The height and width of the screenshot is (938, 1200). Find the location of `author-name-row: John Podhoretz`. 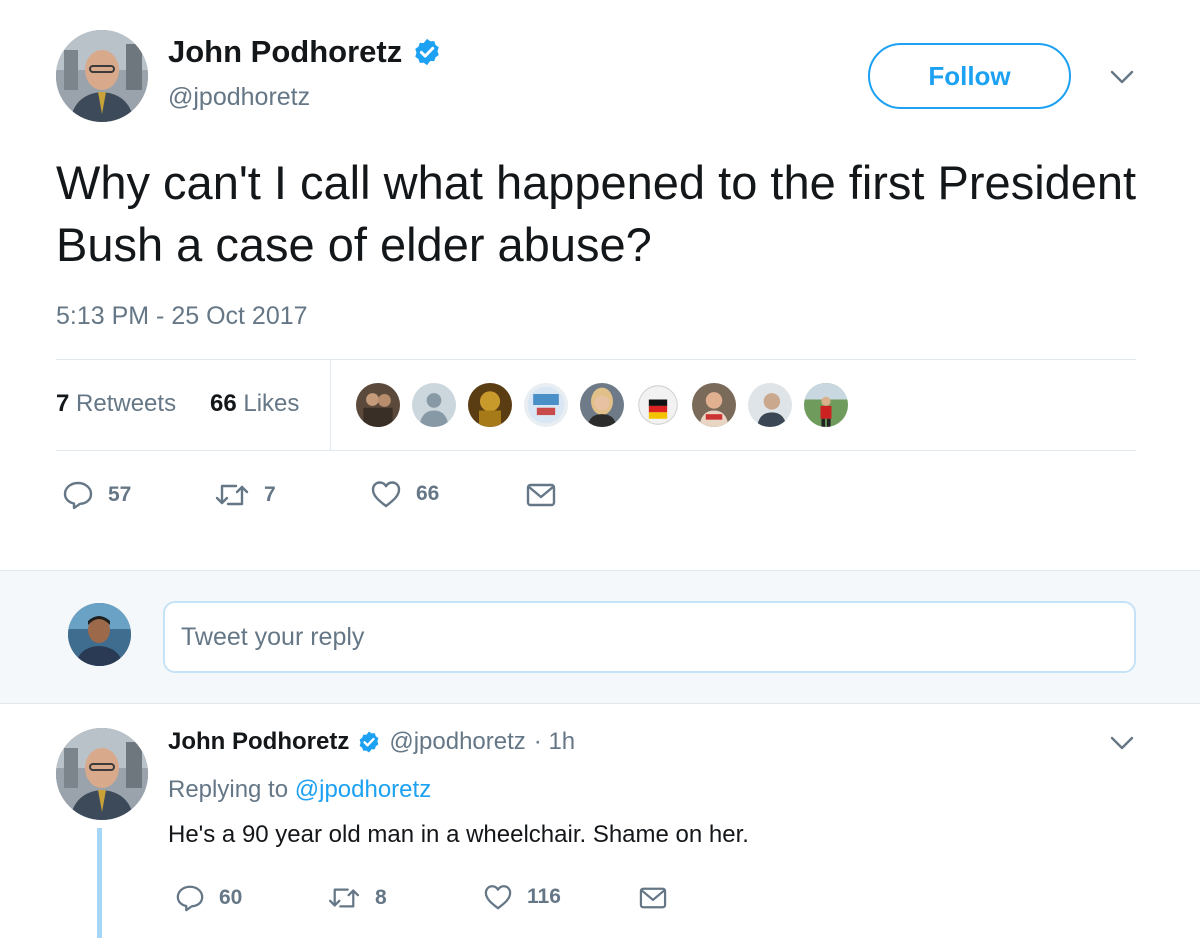

author-name-row: John Podhoretz is located at coordinates (305, 52).